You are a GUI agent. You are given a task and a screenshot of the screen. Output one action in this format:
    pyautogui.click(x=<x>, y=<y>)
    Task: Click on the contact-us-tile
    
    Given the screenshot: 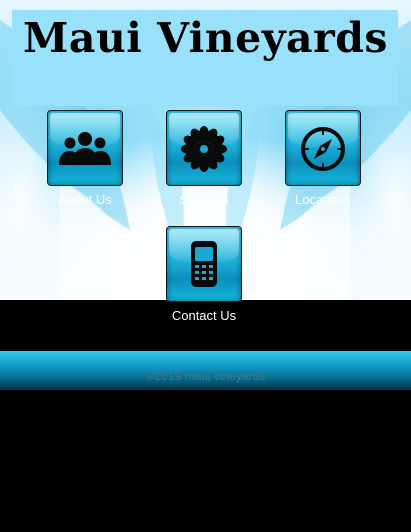 What is the action you would take?
    pyautogui.click(x=204, y=264)
    